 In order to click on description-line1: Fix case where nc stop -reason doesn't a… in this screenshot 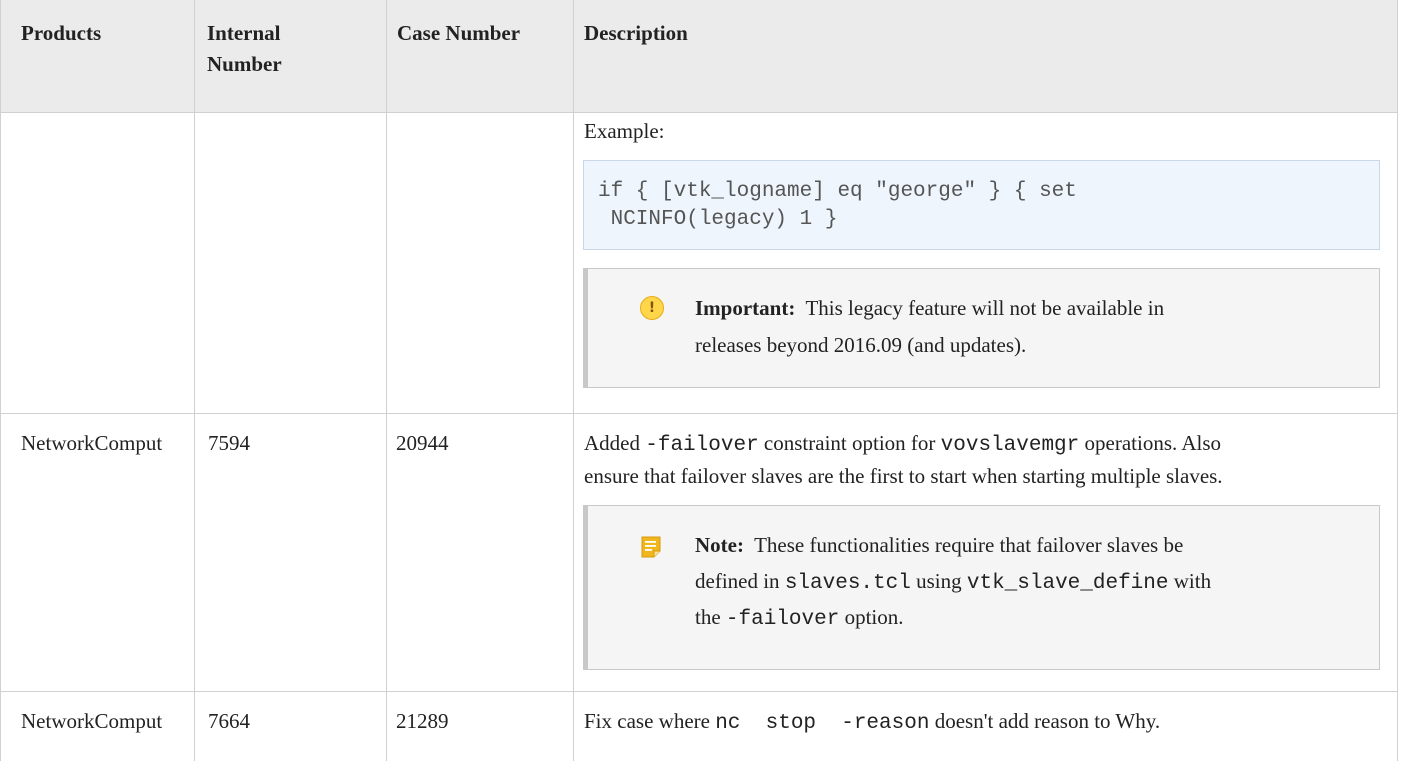, I will do `click(872, 722)`.